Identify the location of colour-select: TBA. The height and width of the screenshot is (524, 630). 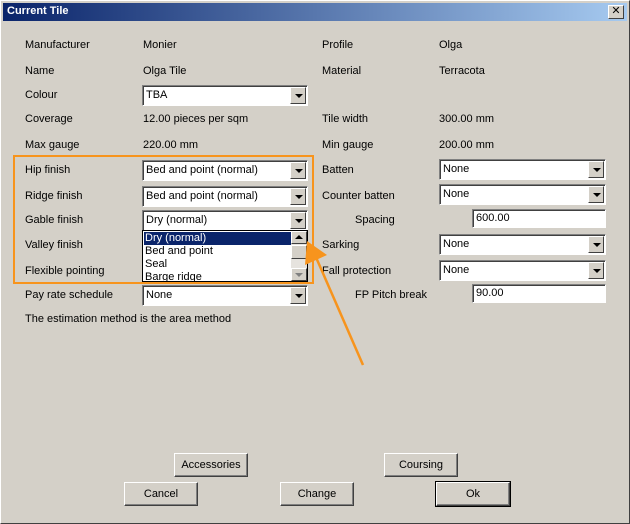
(225, 95).